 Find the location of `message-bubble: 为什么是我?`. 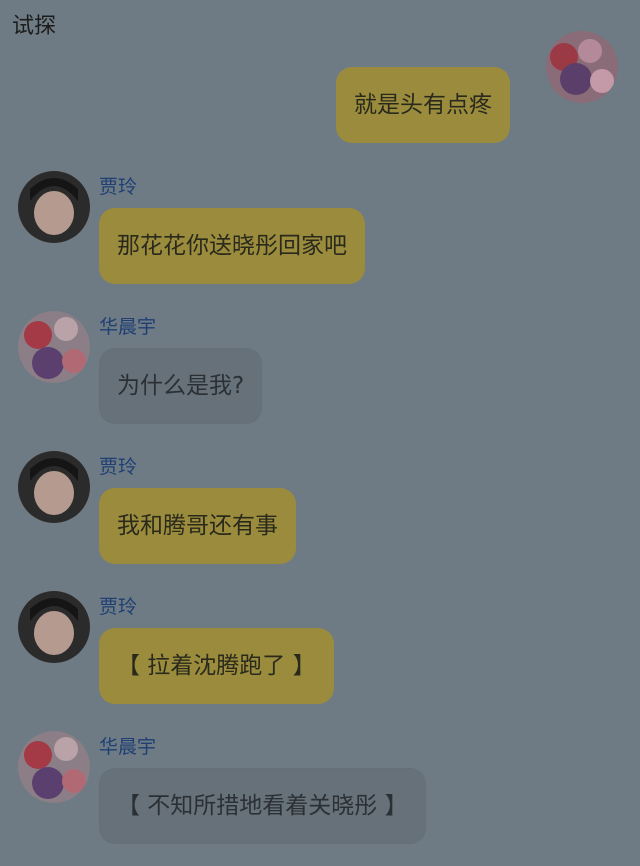

message-bubble: 为什么是我? is located at coordinates (181, 386).